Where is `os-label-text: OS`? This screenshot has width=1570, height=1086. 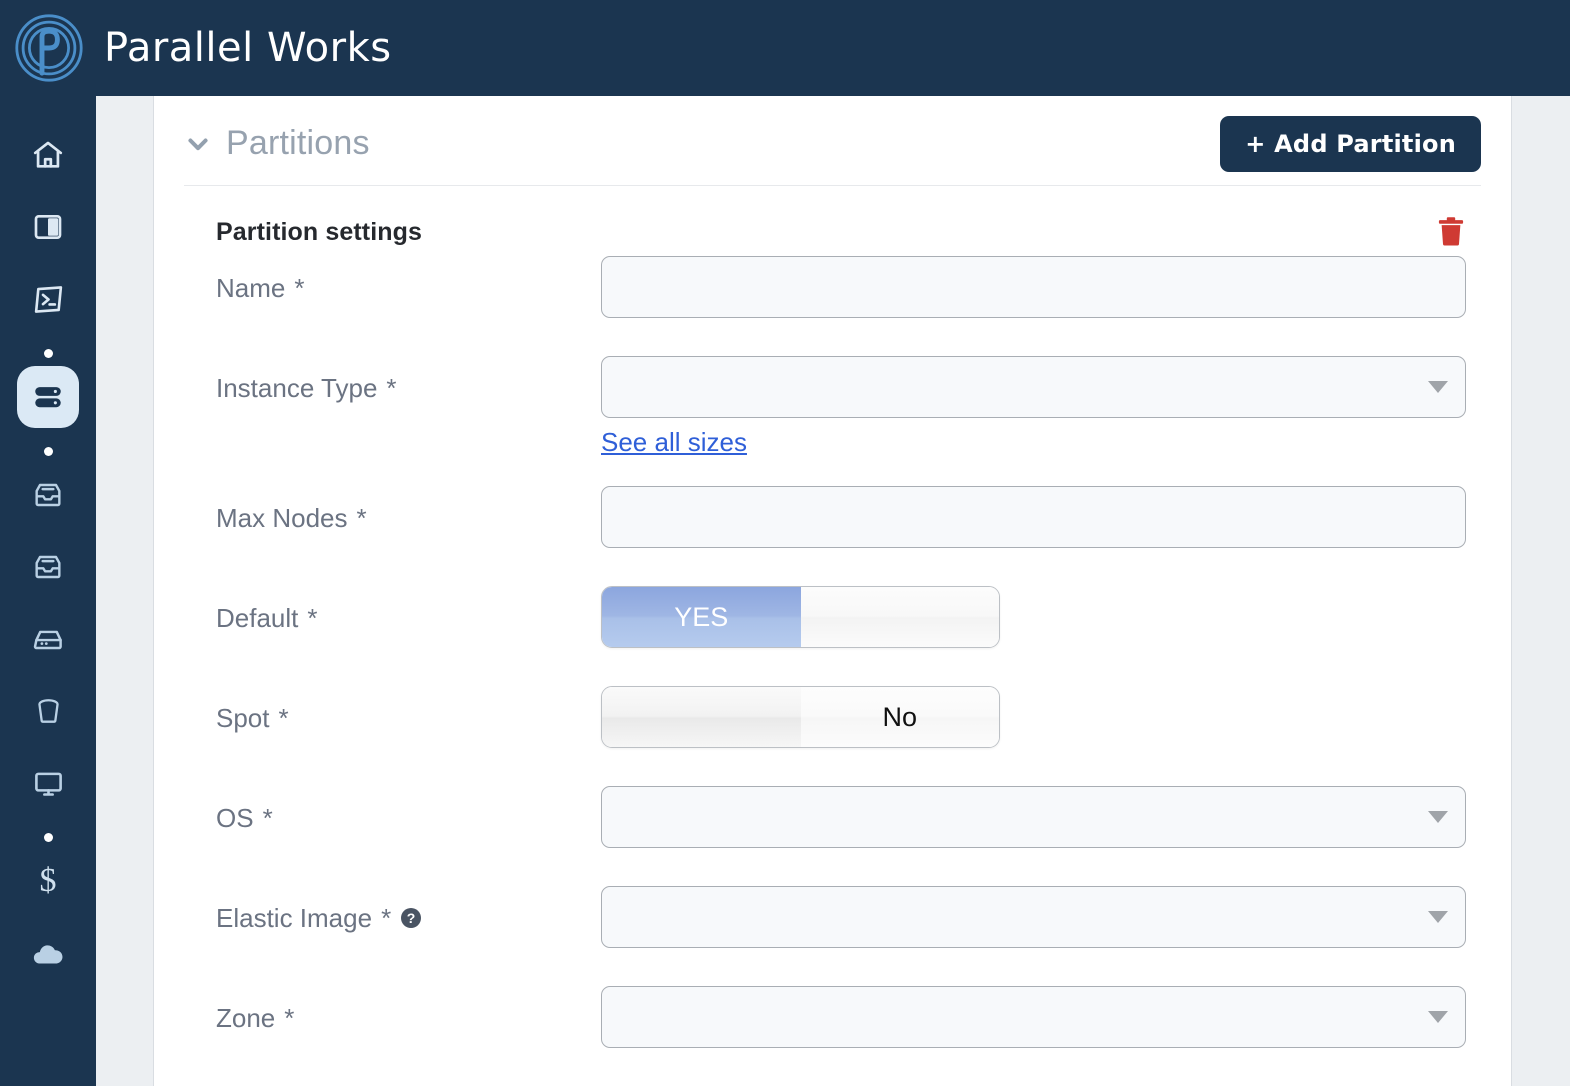 os-label-text: OS is located at coordinates (235, 818).